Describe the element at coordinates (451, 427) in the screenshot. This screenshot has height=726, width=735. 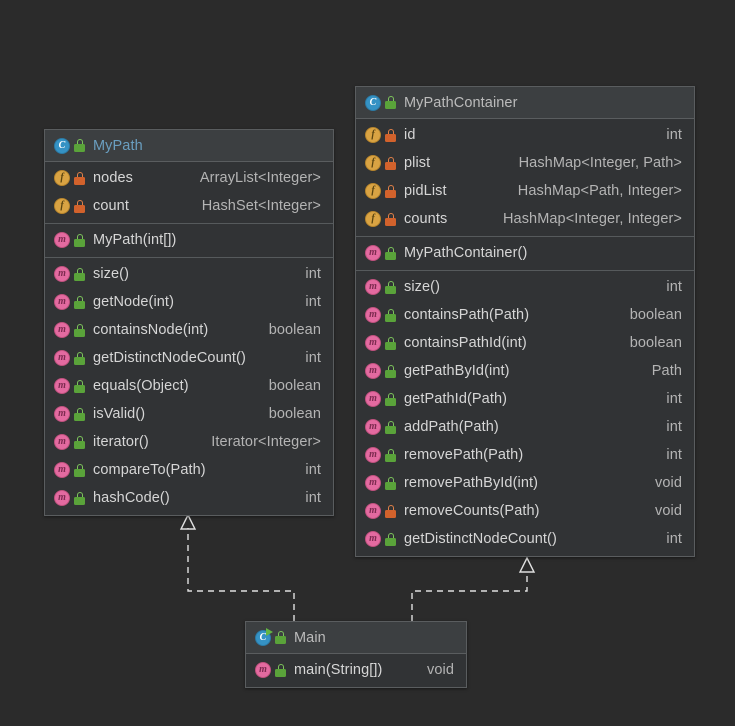
I see `member-name: addPath(Path)` at that location.